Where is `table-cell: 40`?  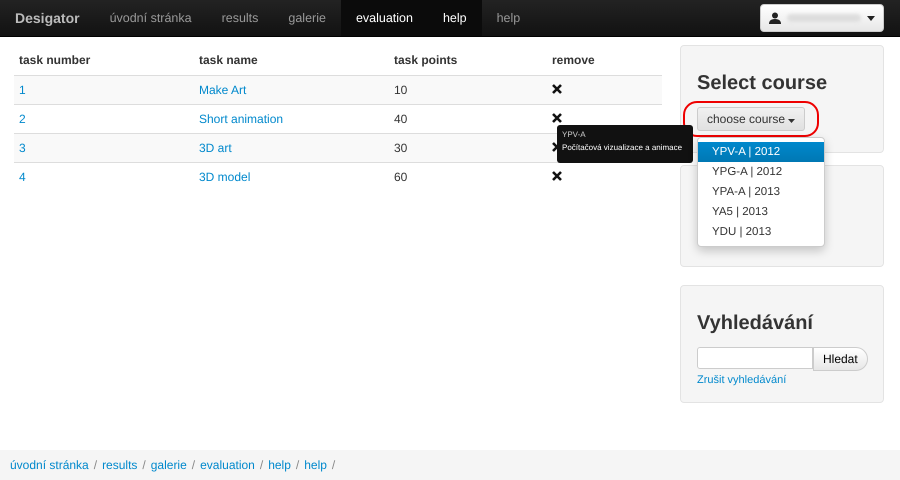 table-cell: 40 is located at coordinates (401, 119).